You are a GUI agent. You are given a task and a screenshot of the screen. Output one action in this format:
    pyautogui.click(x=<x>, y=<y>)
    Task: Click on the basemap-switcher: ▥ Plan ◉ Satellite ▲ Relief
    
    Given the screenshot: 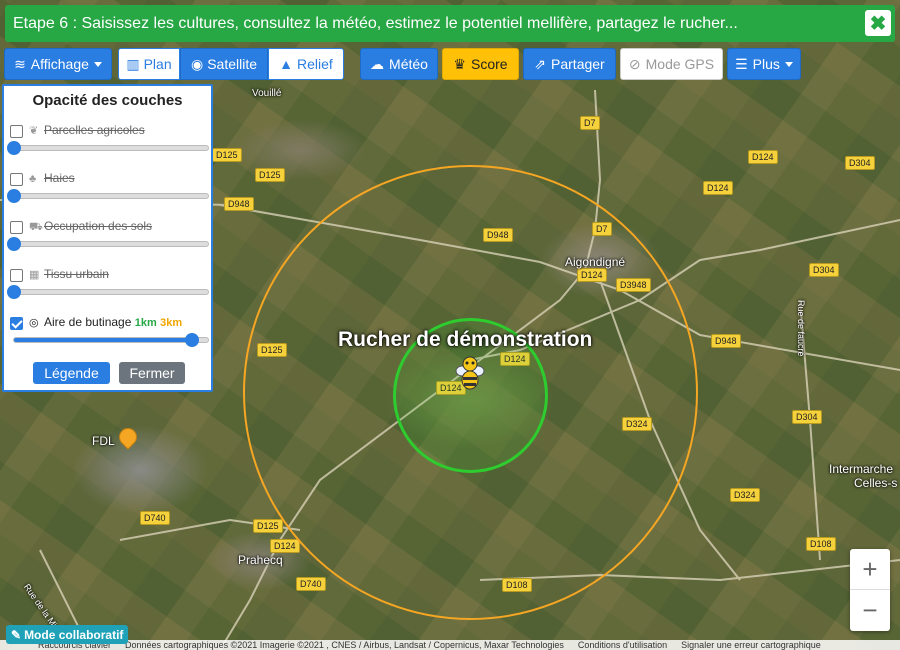 What is the action you would take?
    pyautogui.click(x=231, y=64)
    